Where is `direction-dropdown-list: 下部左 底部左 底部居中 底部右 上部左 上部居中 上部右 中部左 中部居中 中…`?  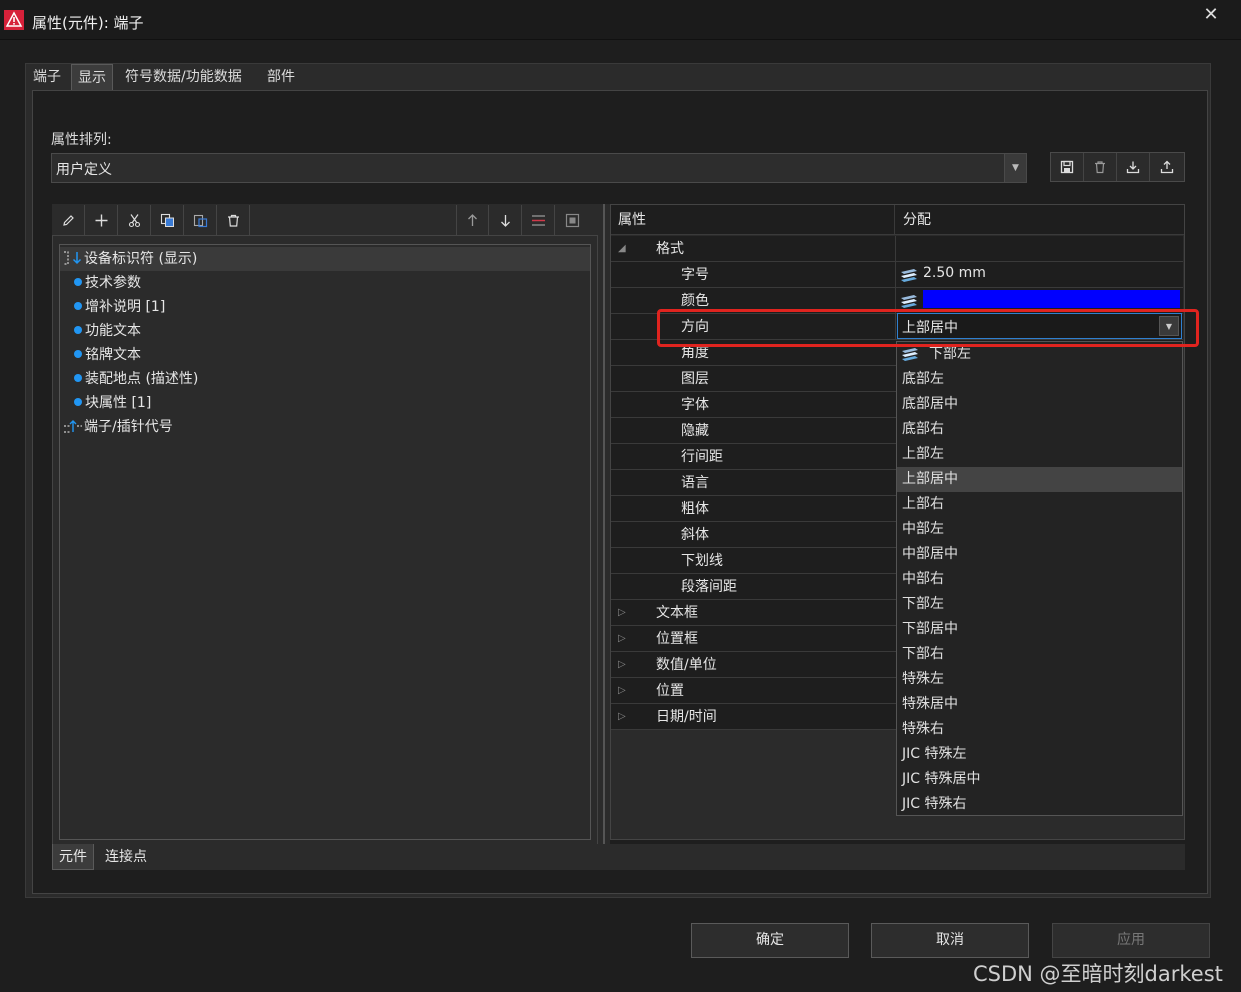
direction-dropdown-list: 下部左 底部左 底部居中 底部右 上部左 上部居中 上部右 中部左 中部居中 中… is located at coordinates (1039, 578).